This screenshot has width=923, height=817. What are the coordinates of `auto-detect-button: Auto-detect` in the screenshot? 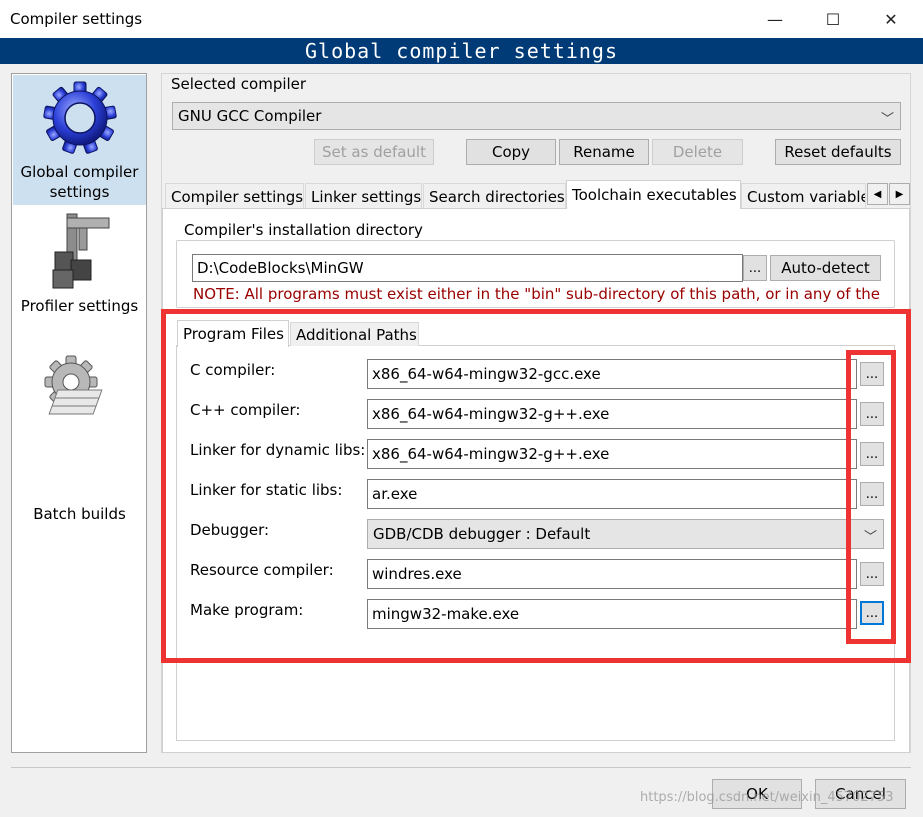 It's located at (825, 268).